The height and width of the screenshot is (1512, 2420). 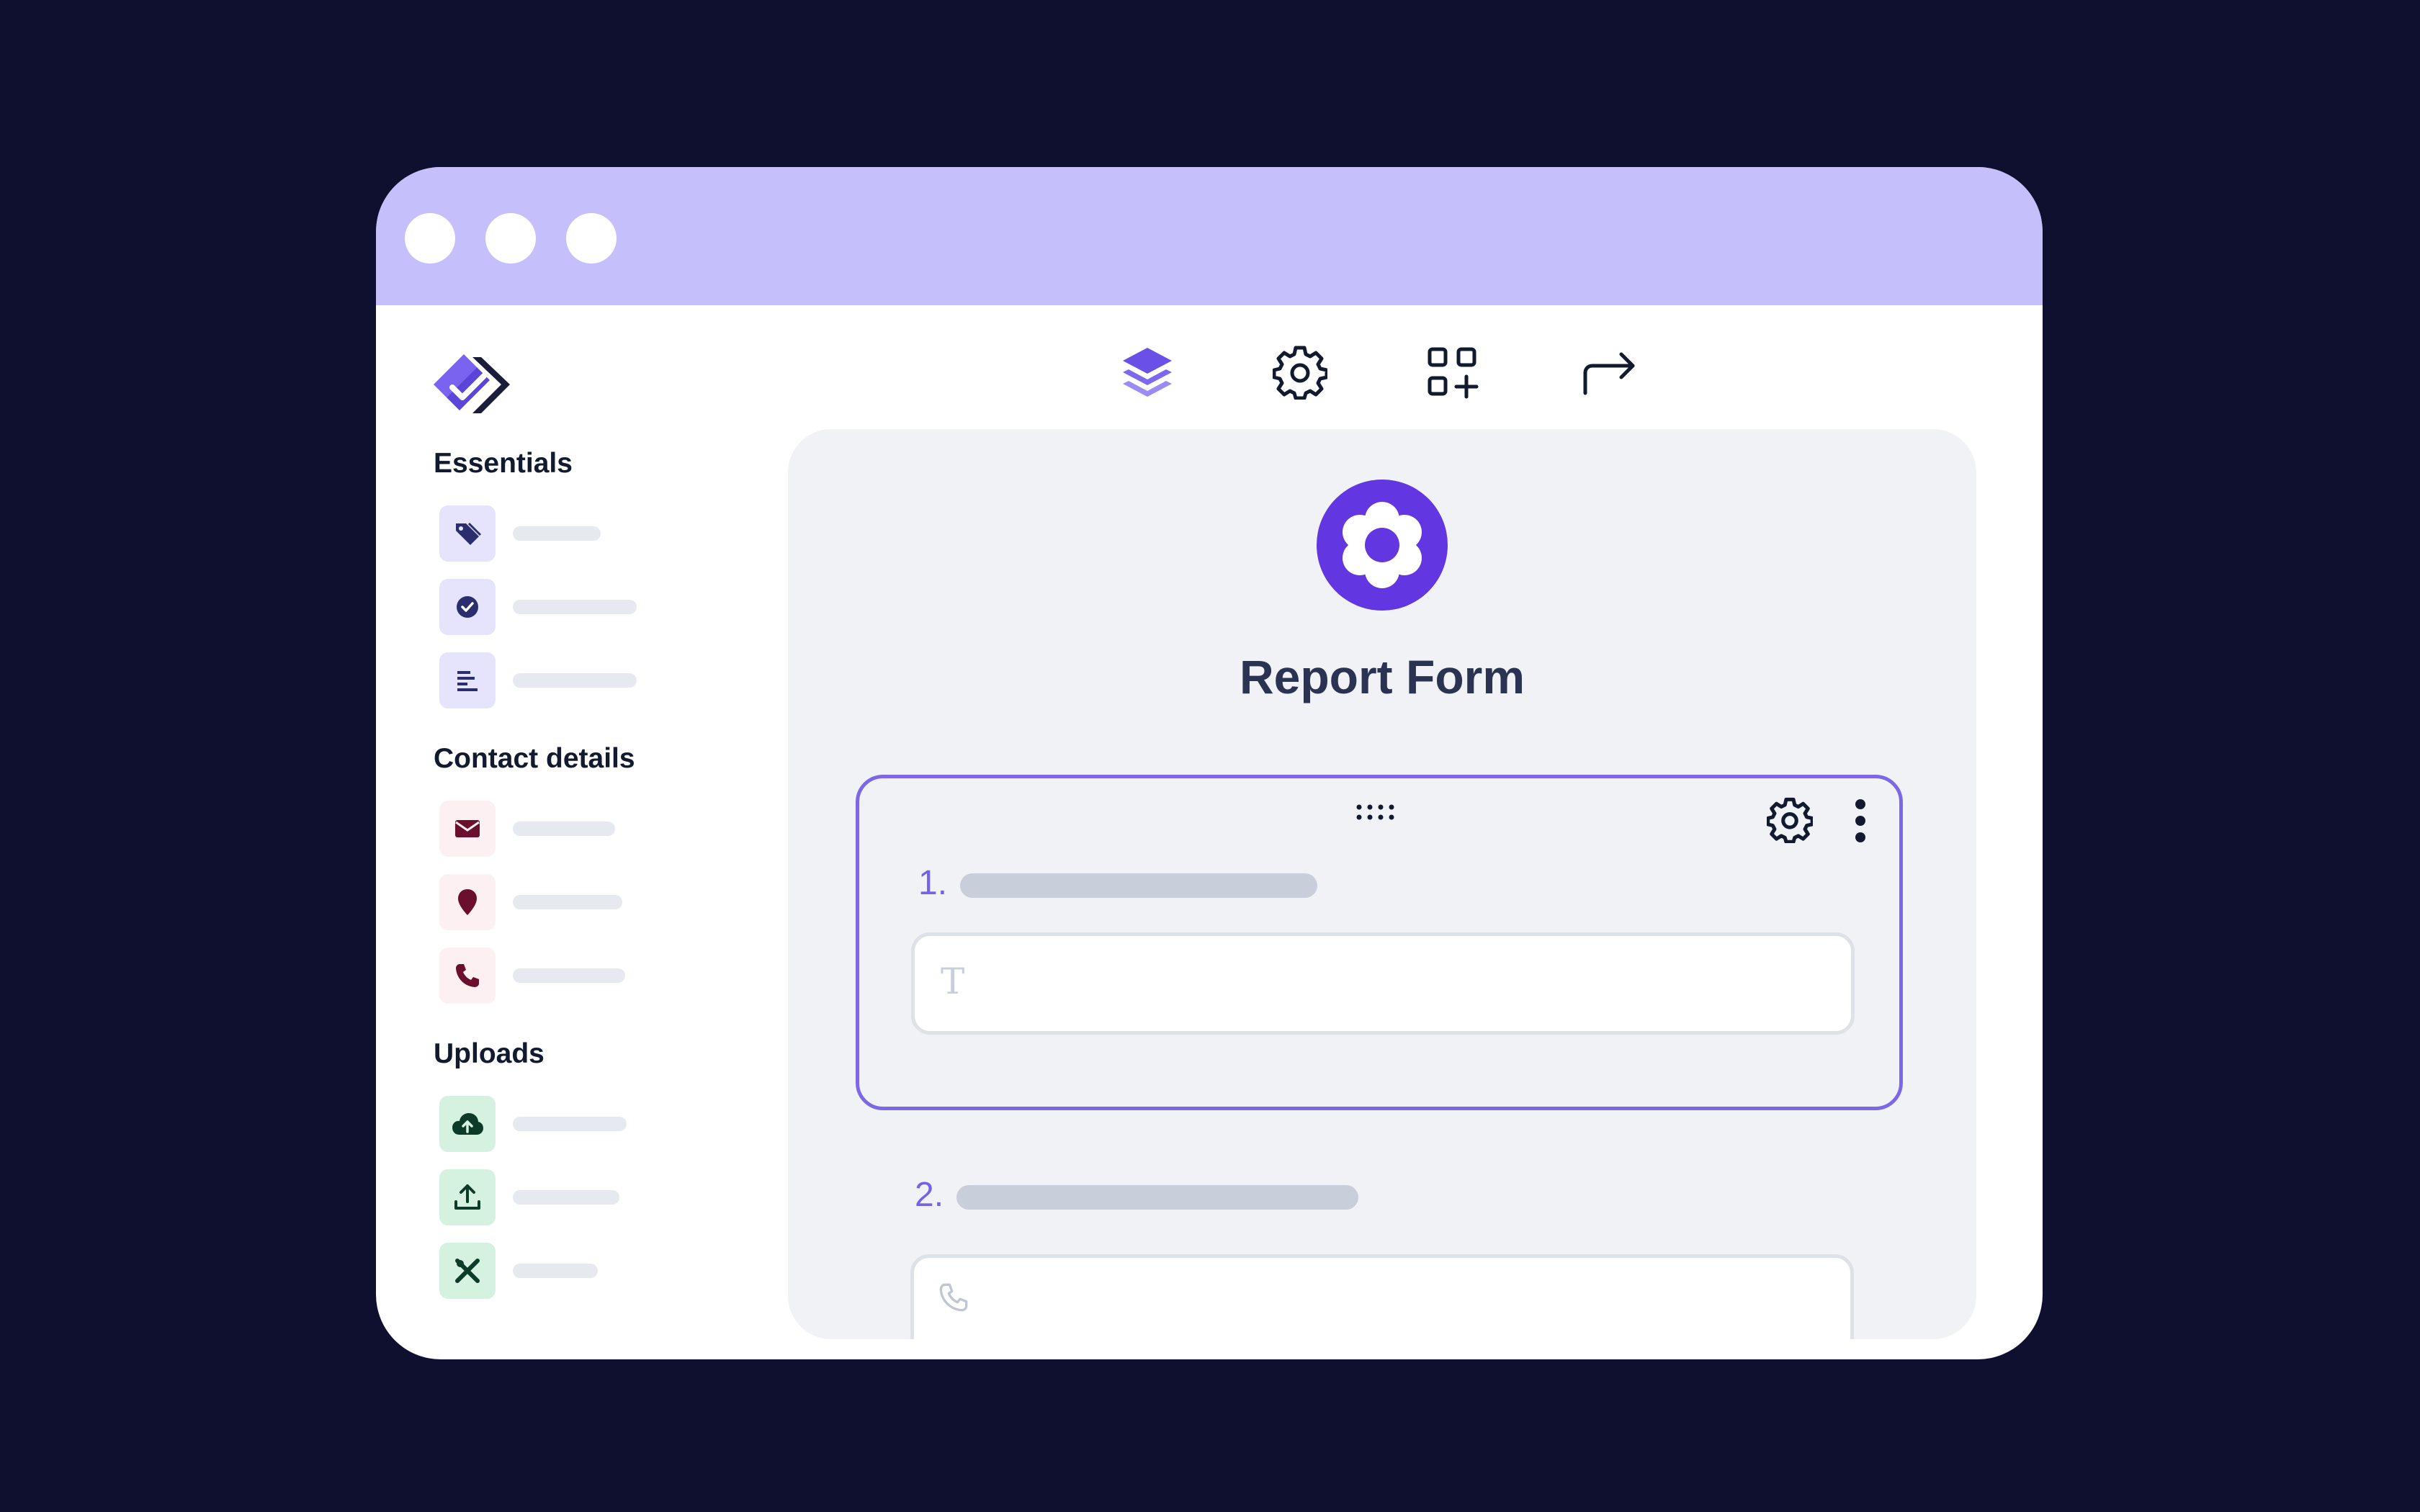 I want to click on location-pin-icon, so click(x=467, y=902).